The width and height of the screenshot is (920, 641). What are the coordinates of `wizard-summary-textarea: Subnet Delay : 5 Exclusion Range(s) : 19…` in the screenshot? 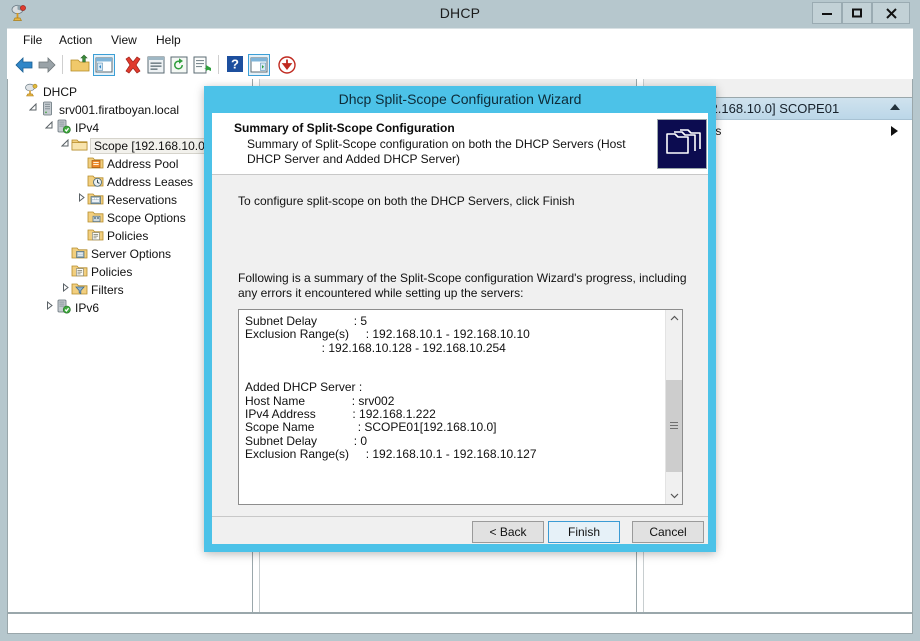 It's located at (460, 407).